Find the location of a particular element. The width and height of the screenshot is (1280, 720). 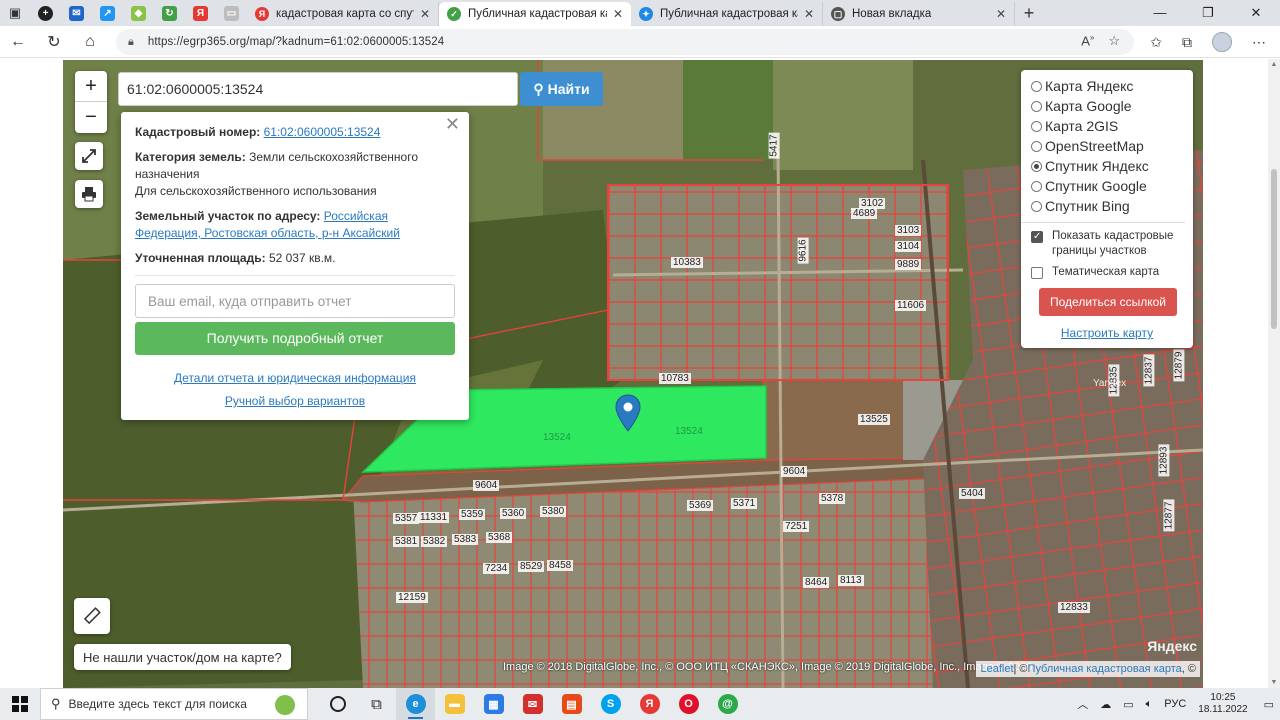

collections-icon: ⧉ is located at coordinates (1187, 42).